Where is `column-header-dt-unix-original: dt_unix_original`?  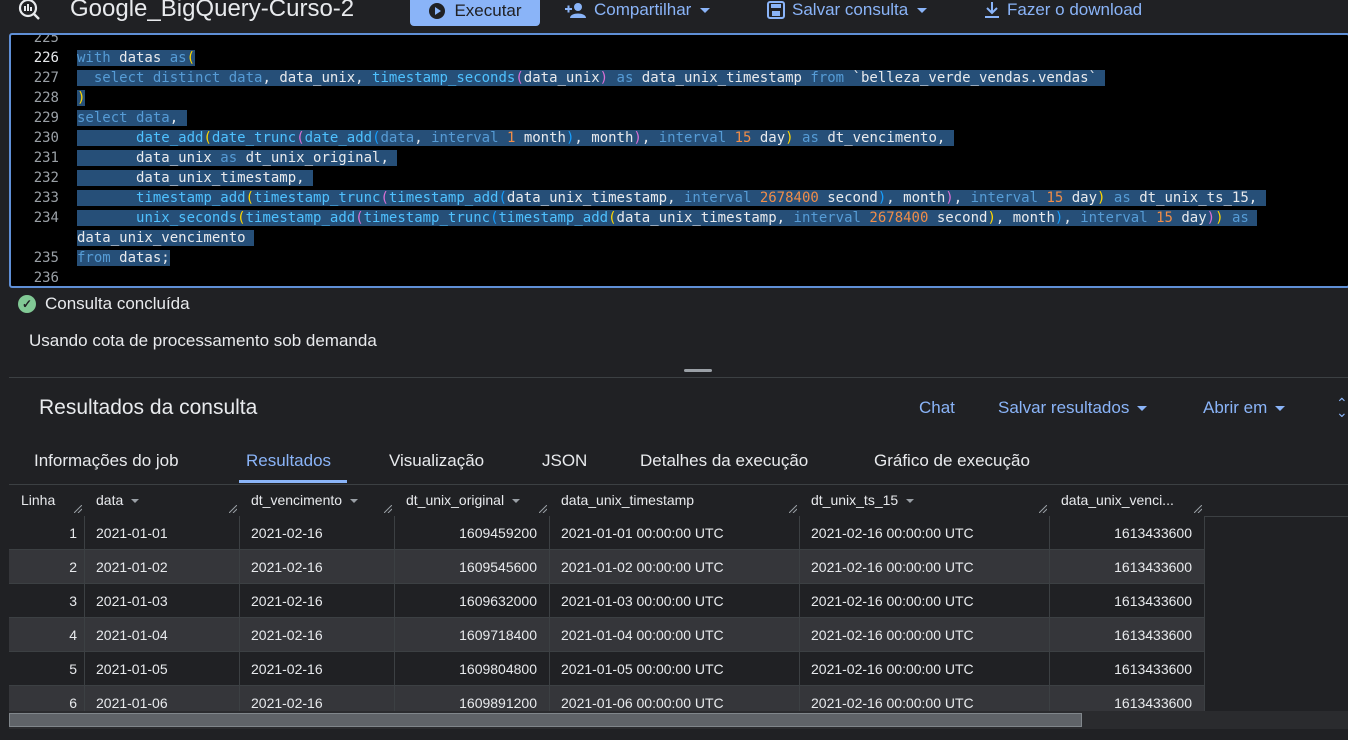 column-header-dt-unix-original: dt_unix_original is located at coordinates (463, 500).